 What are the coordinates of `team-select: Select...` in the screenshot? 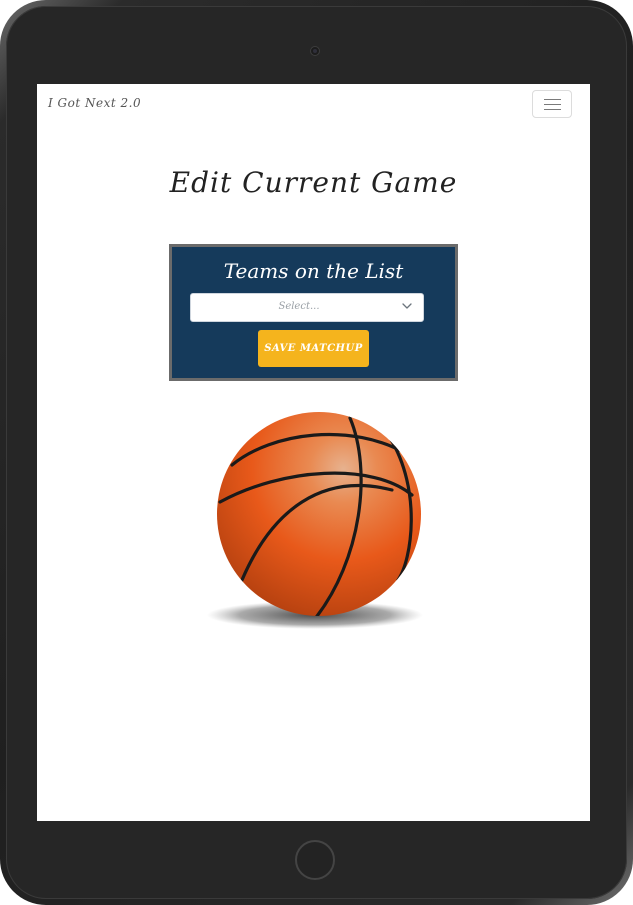 It's located at (307, 307).